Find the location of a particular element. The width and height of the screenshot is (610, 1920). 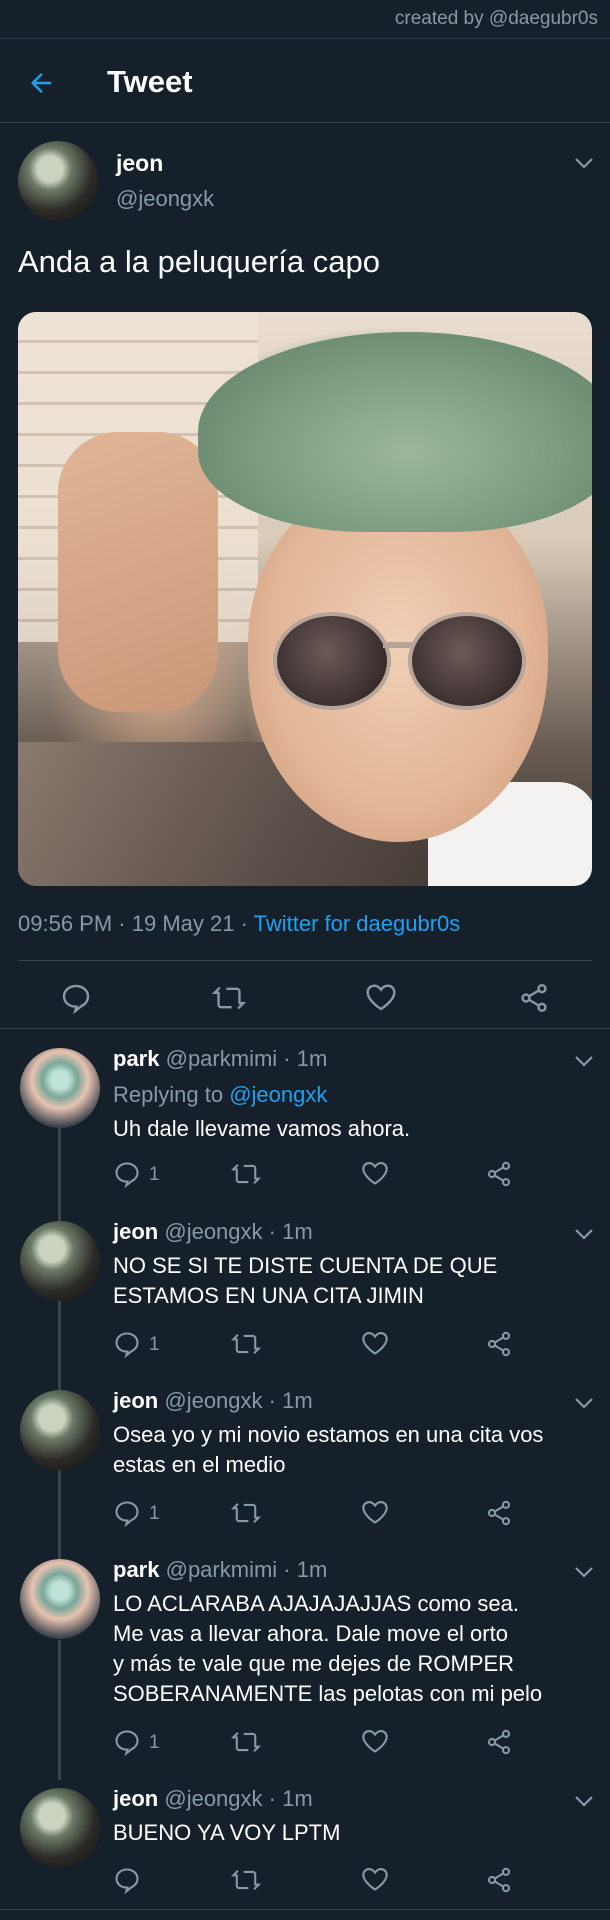

reply-text-line: ESTAMOS EN UNA CITA JIMIN is located at coordinates (268, 1295).